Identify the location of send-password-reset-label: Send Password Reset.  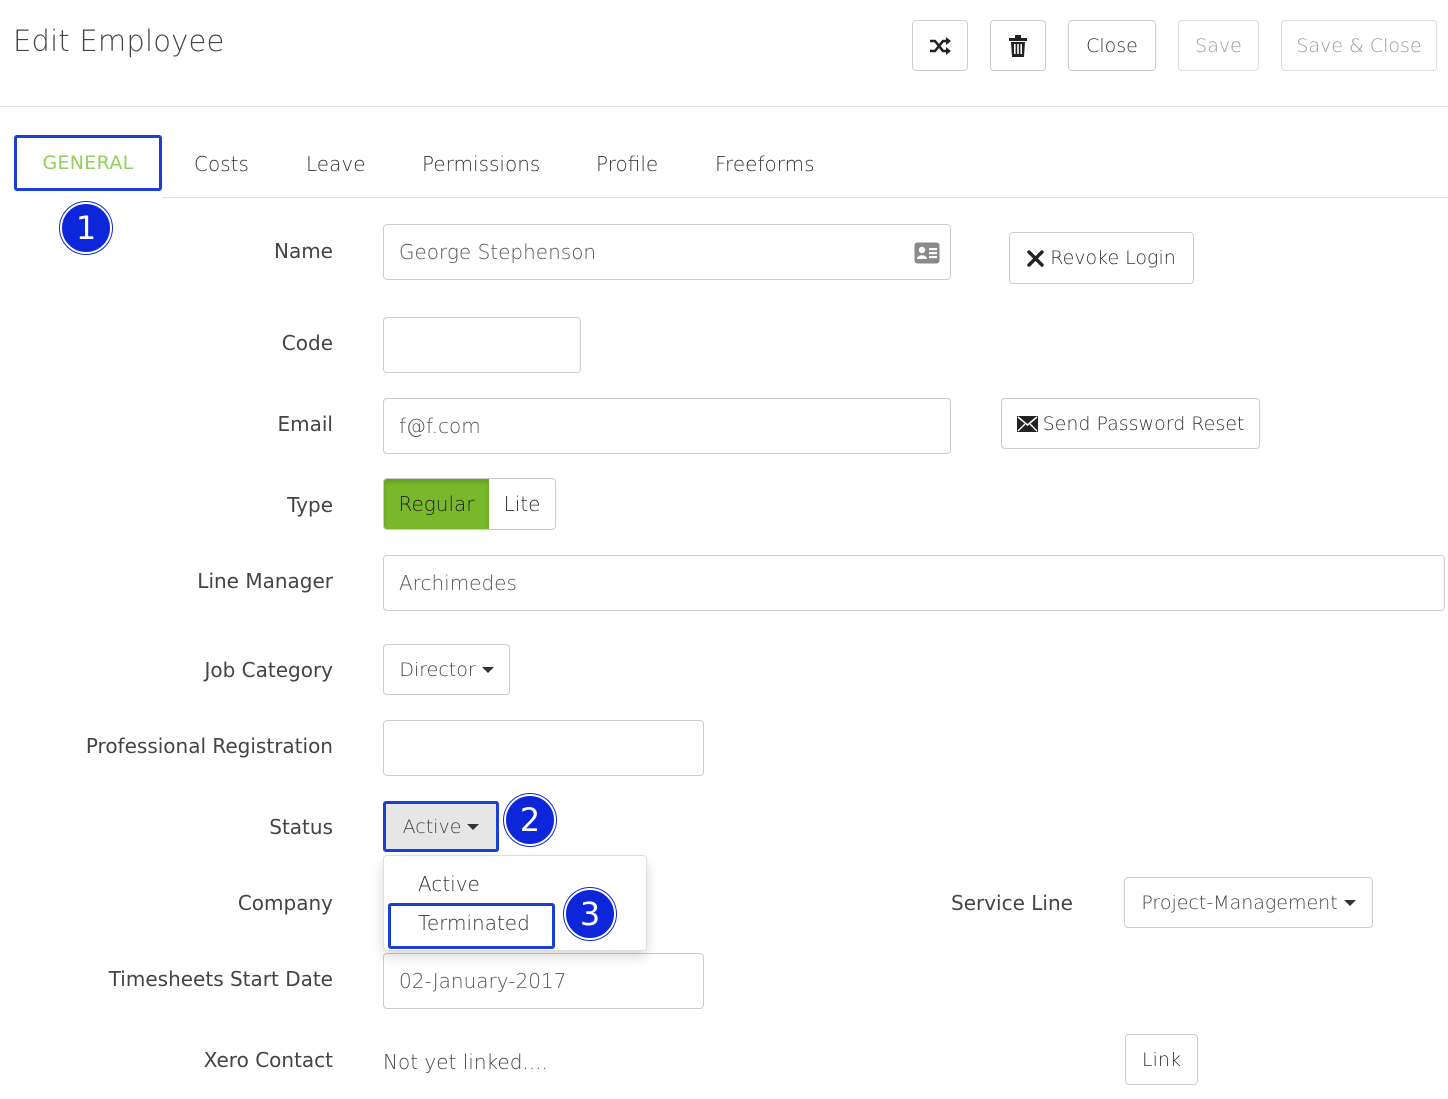
(1143, 423).